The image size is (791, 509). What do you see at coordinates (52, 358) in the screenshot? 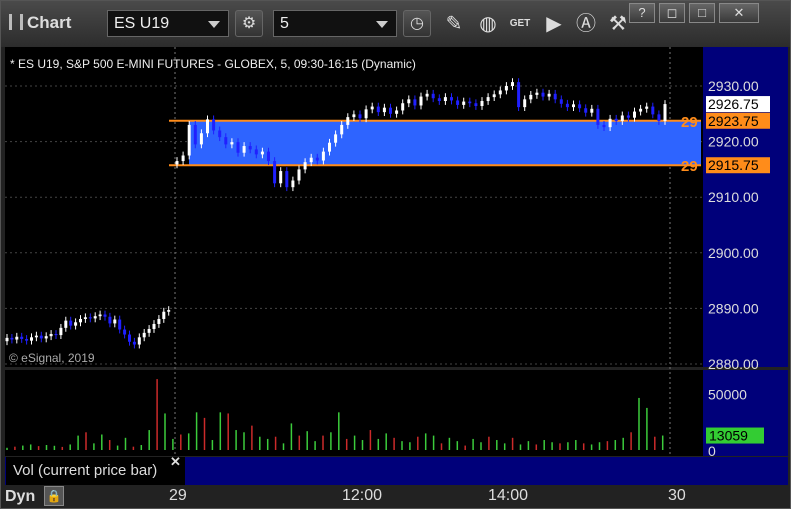
I see `copyright-text: © eSignal, 2019` at bounding box center [52, 358].